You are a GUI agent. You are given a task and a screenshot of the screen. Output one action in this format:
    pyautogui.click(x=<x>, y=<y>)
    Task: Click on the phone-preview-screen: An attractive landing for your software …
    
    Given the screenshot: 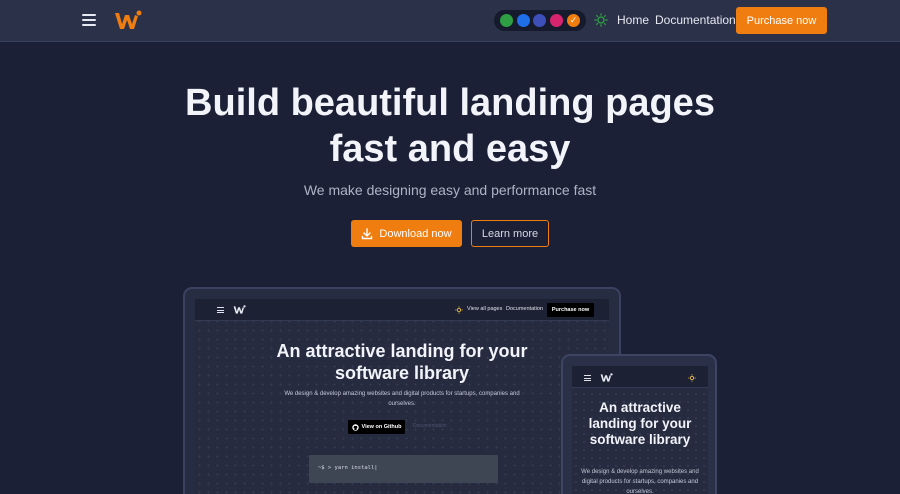 What is the action you would take?
    pyautogui.click(x=640, y=430)
    